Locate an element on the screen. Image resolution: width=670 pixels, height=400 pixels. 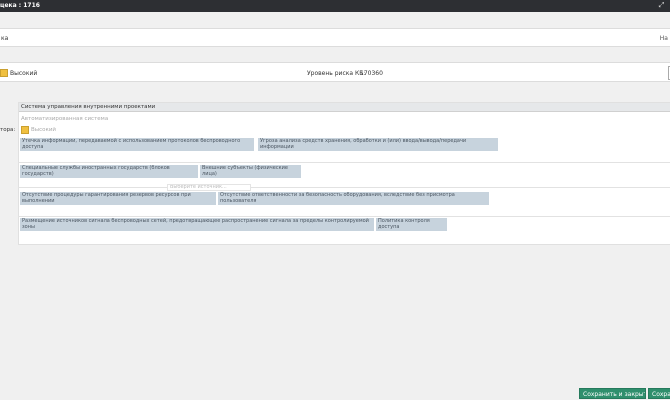
system-name: Система управления внутренними проектами is located at coordinates (88, 107).